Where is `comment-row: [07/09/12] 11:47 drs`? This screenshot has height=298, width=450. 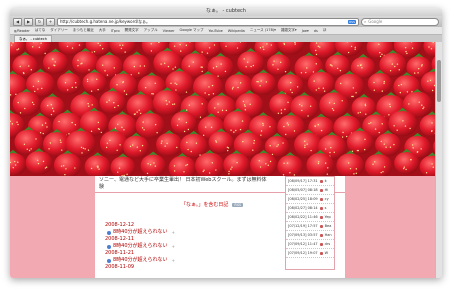
comment-row: [07/09/12] 11:47 drs is located at coordinates (310, 244).